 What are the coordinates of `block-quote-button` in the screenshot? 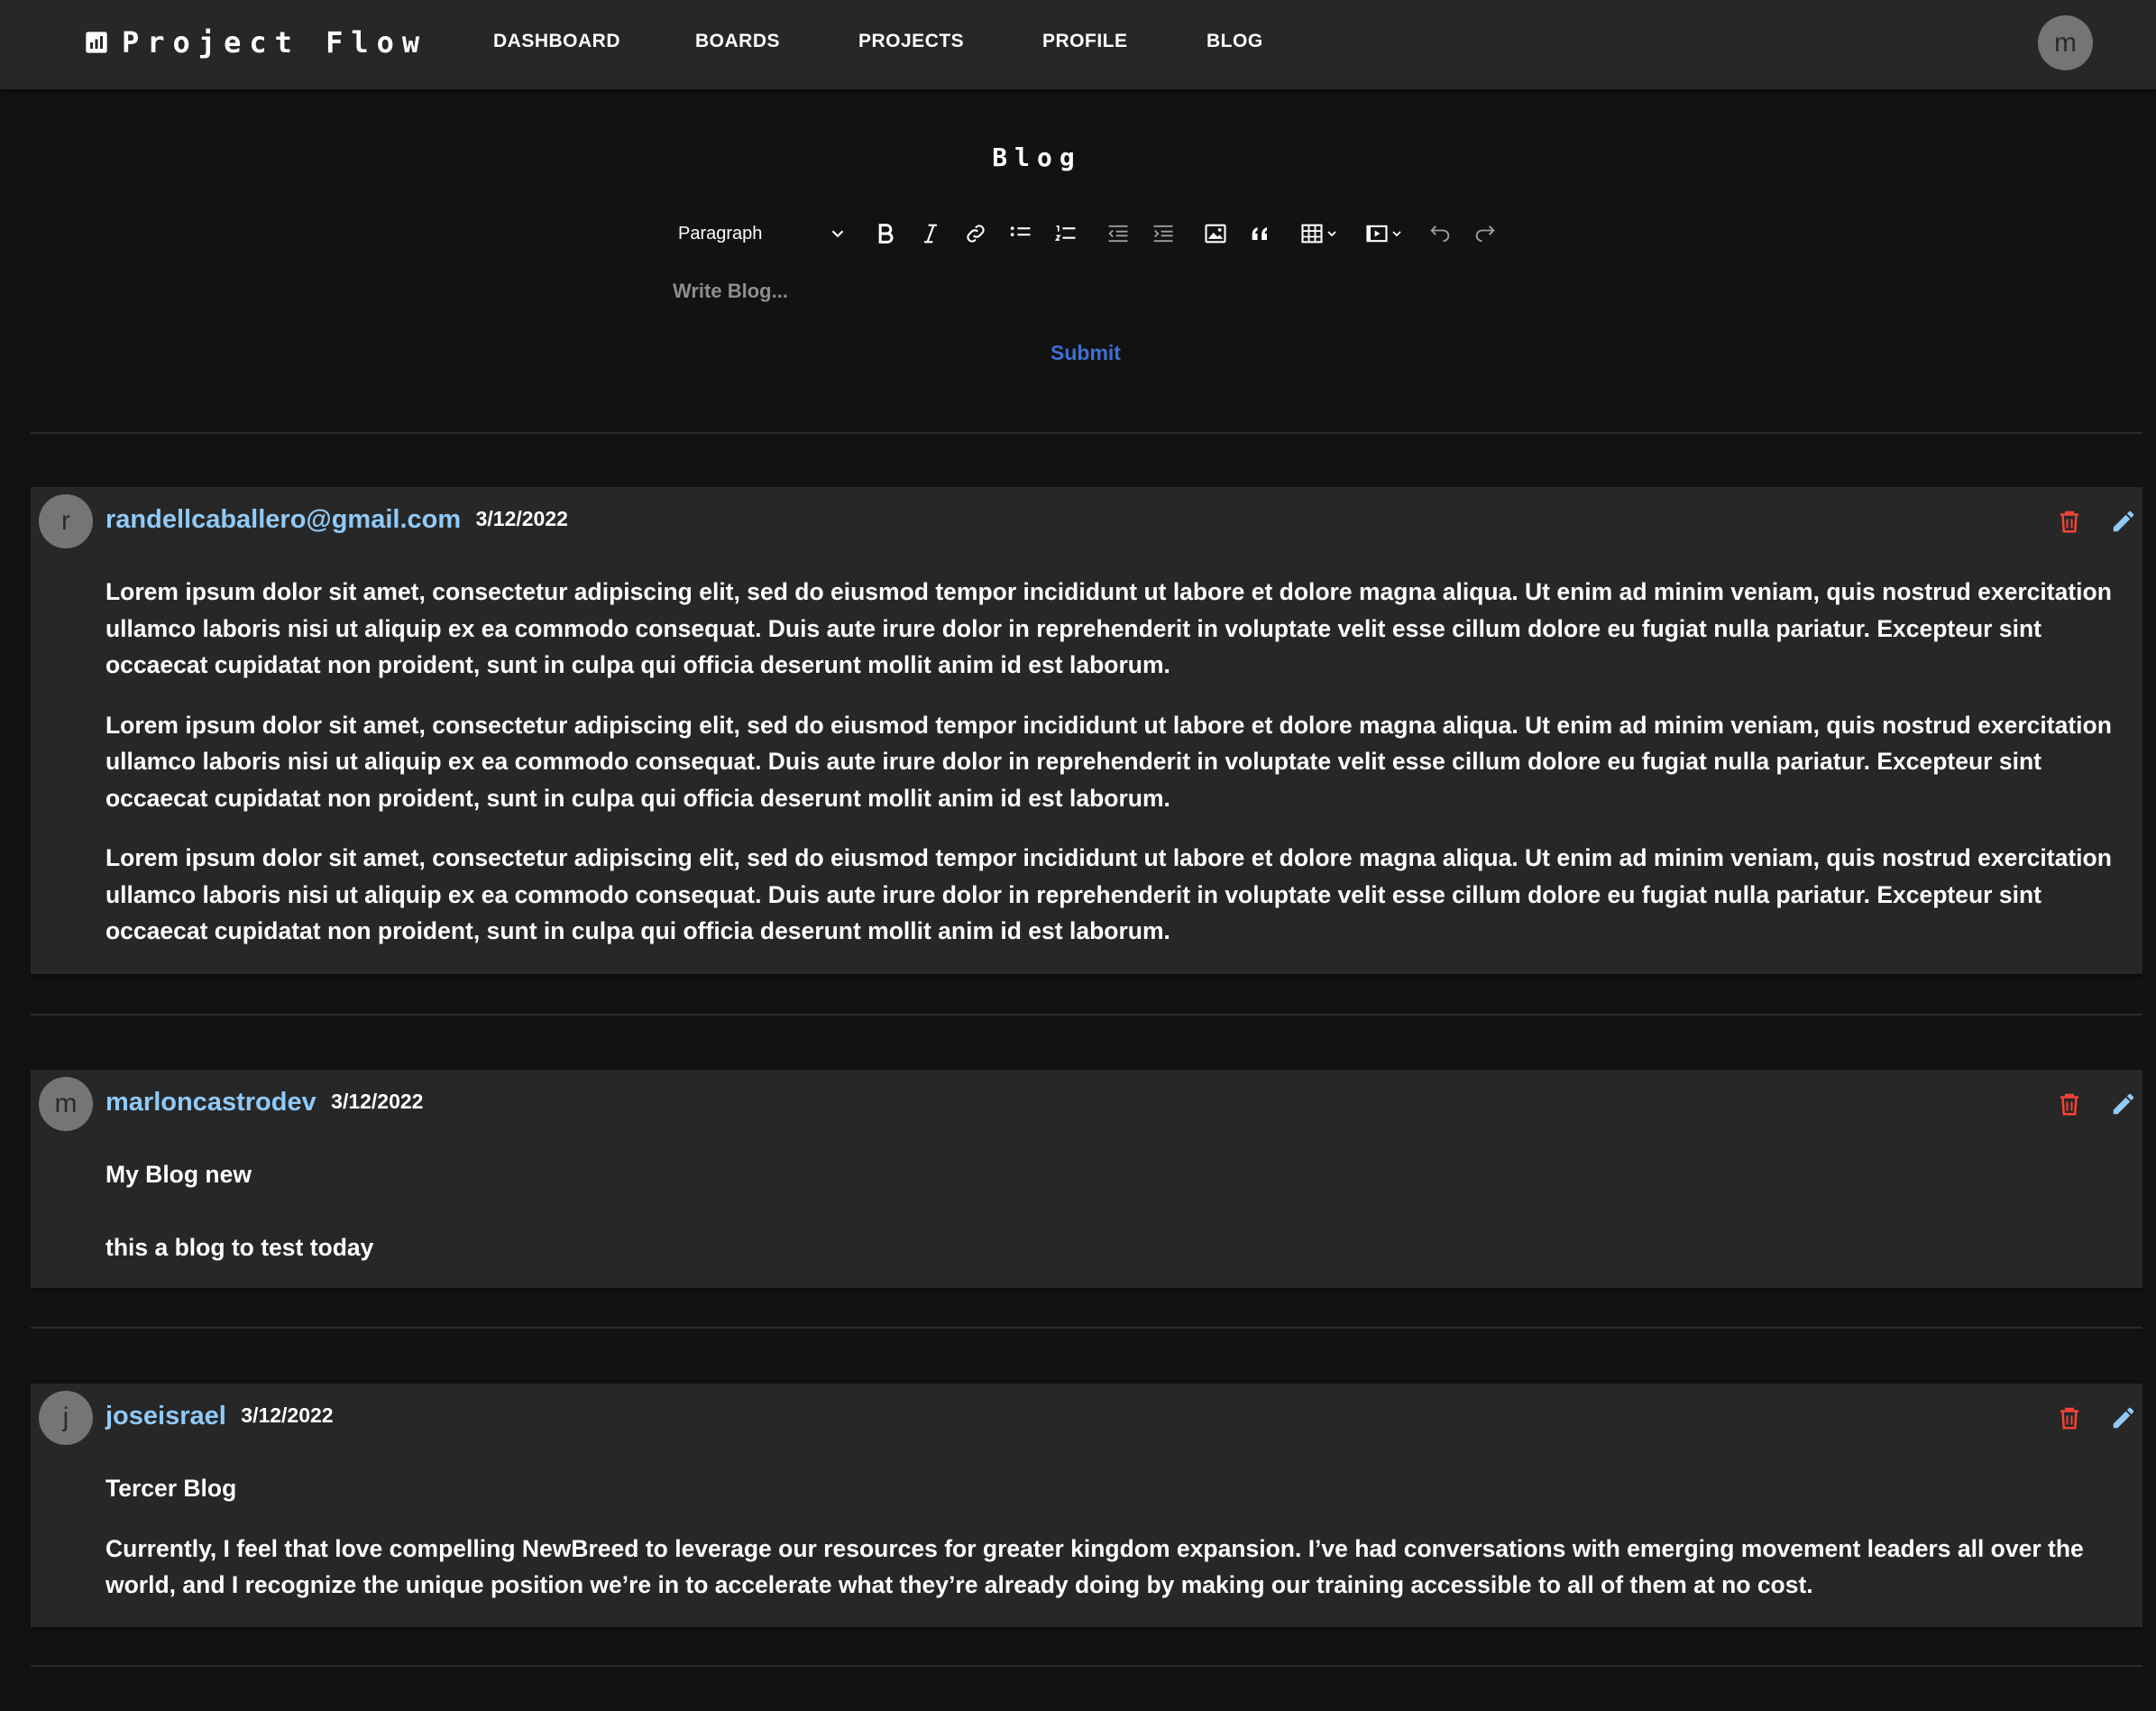 It's located at (1260, 234).